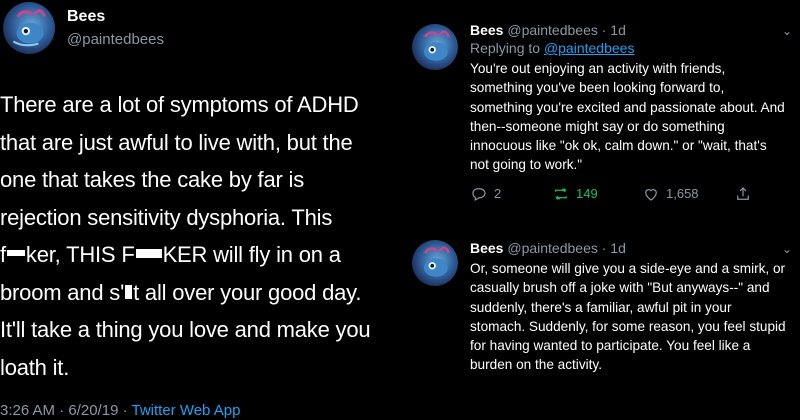 This screenshot has height=420, width=800. I want to click on user-handle: @paintedbees, so click(115, 39).